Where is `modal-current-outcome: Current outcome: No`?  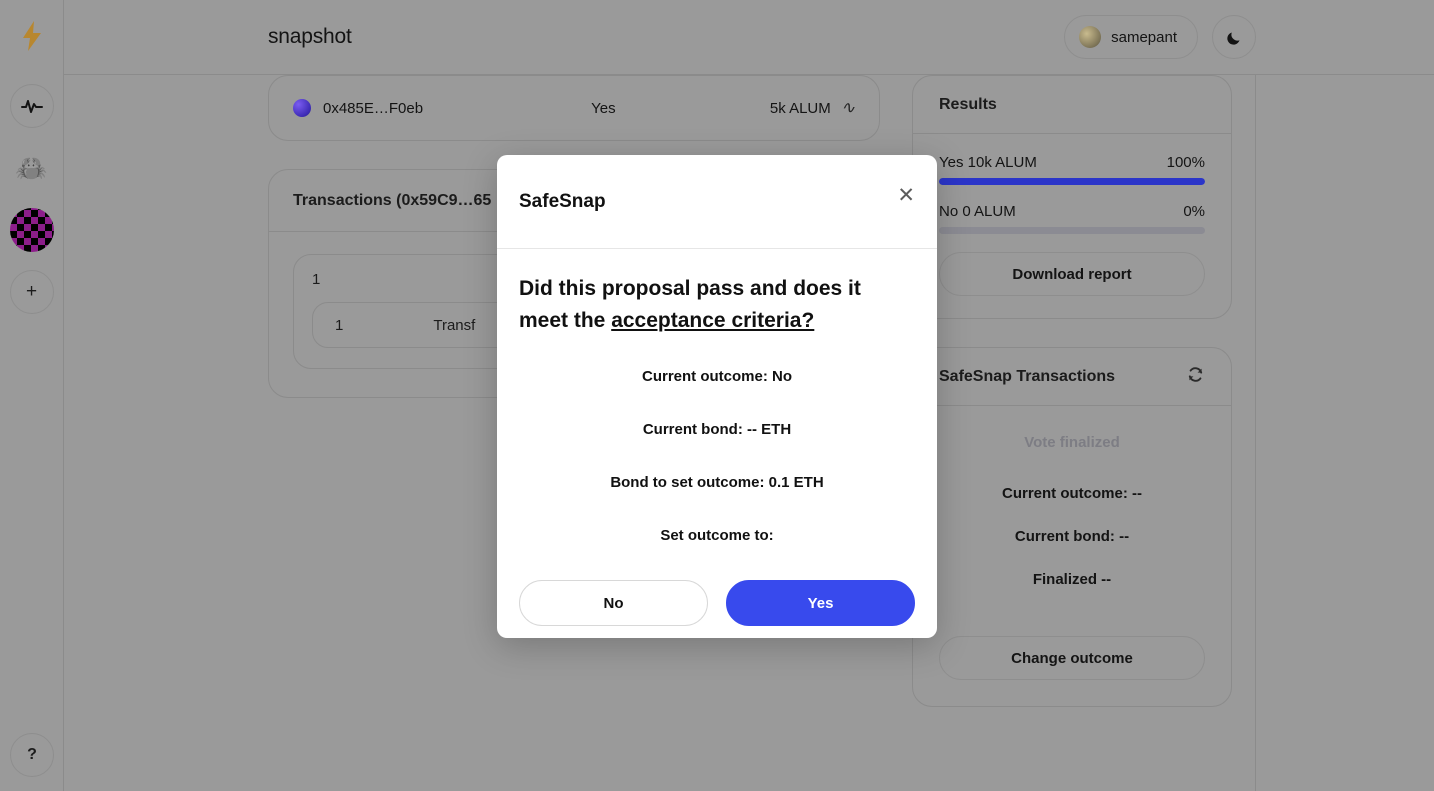
modal-current-outcome: Current outcome: No is located at coordinates (717, 376).